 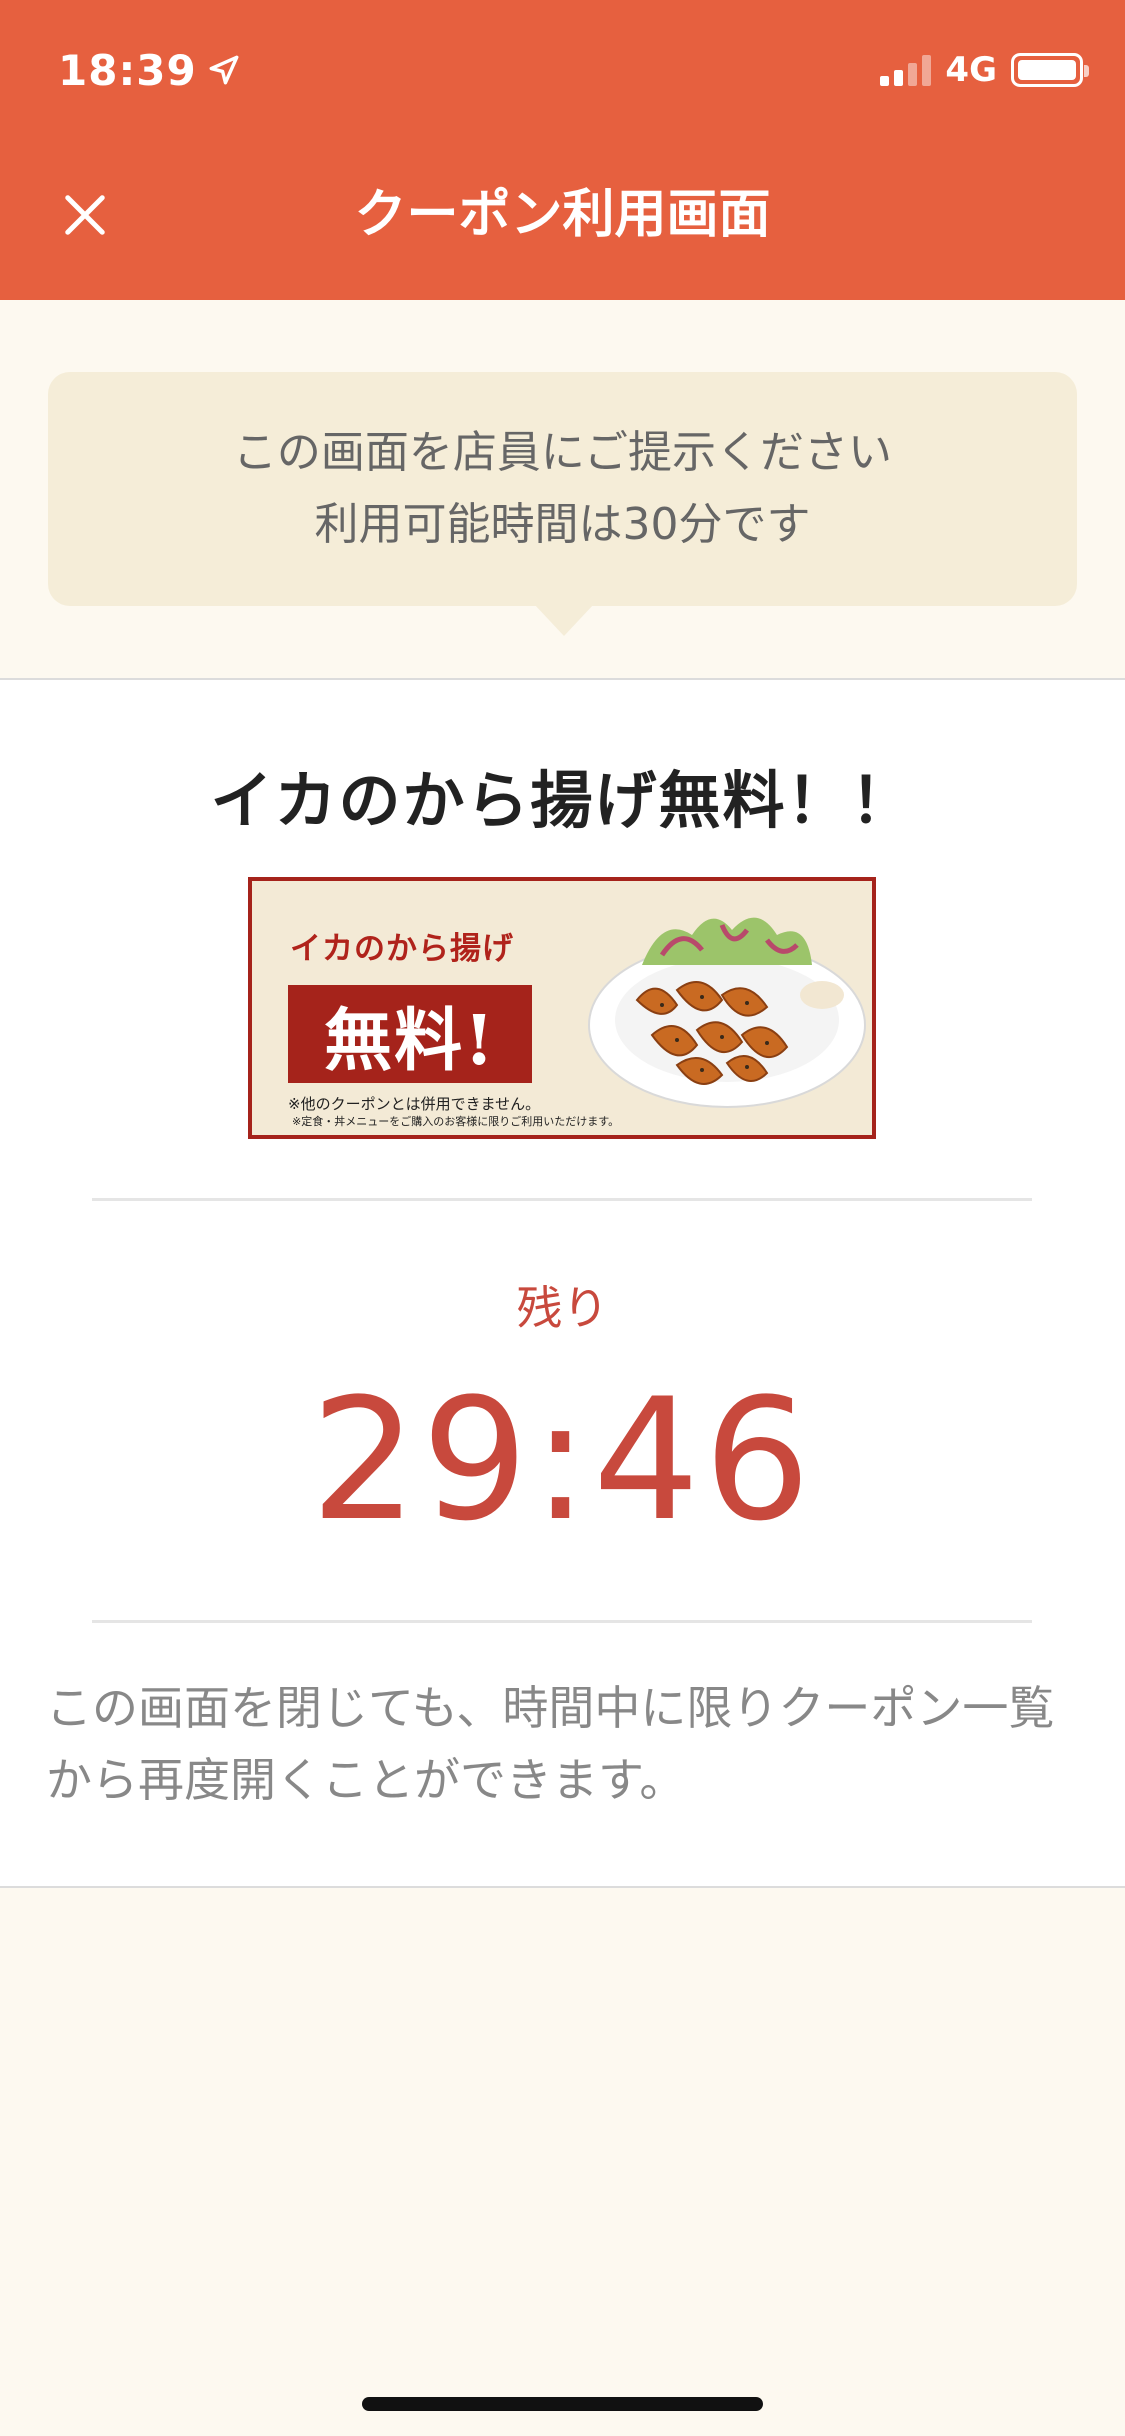 What do you see at coordinates (550, 1744) in the screenshot?
I see `reopen-info-text: この画面を閉じても、時間中に限りクーポン一覧から再度開くことができます。` at bounding box center [550, 1744].